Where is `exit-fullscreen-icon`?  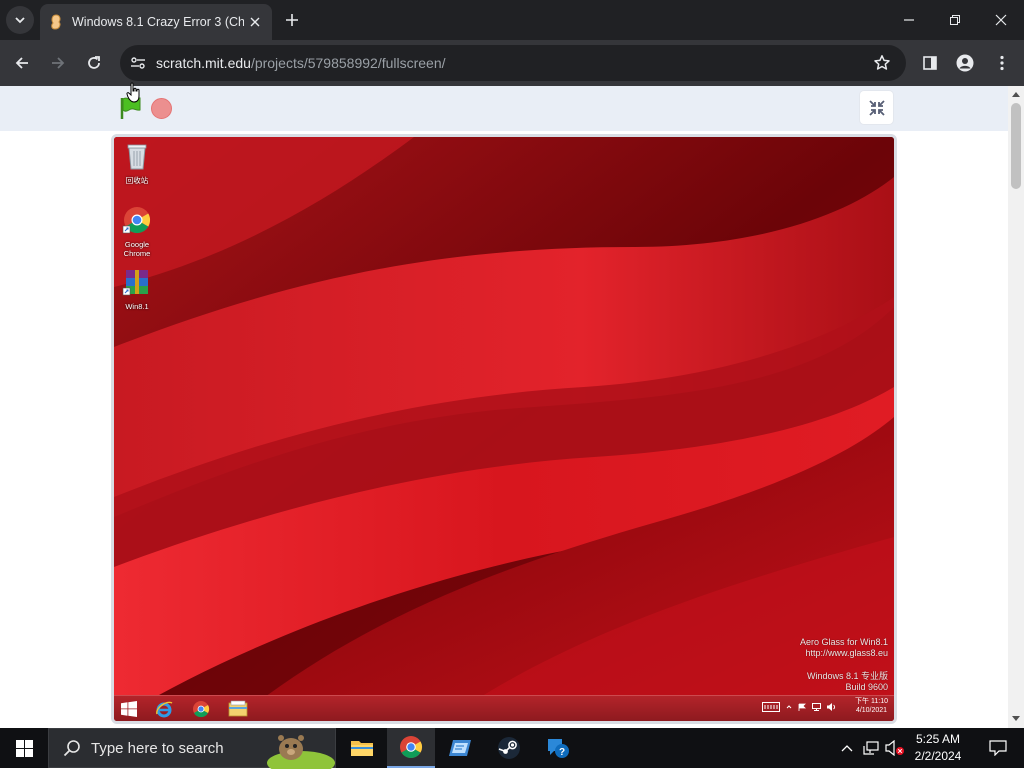
exit-fullscreen-icon is located at coordinates (876, 107).